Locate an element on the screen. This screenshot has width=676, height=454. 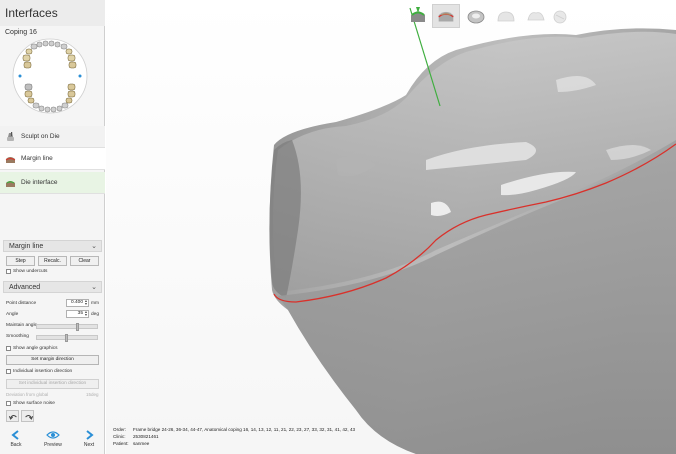
back-button: Back is located at coordinates (16, 441).